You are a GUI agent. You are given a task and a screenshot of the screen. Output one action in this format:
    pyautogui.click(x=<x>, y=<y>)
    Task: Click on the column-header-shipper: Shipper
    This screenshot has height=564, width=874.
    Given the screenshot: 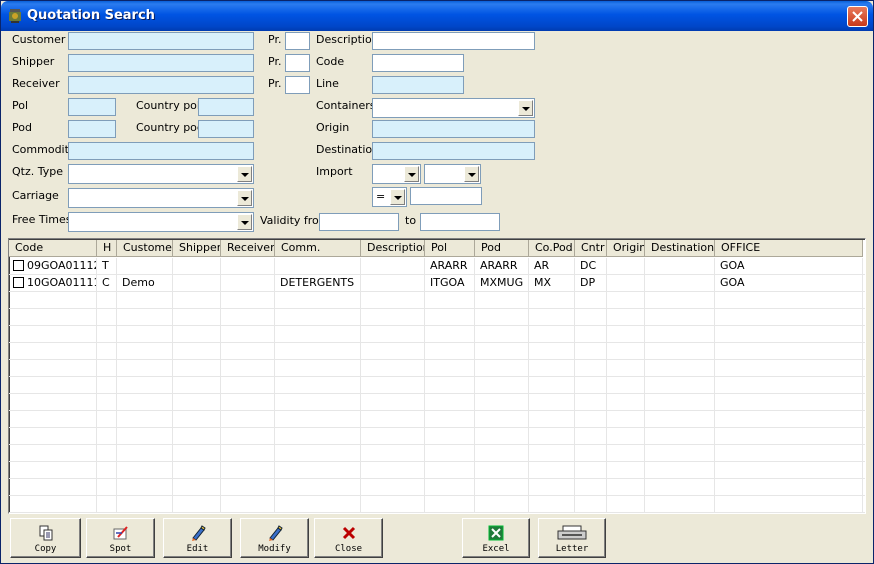 What is the action you would take?
    pyautogui.click(x=197, y=248)
    